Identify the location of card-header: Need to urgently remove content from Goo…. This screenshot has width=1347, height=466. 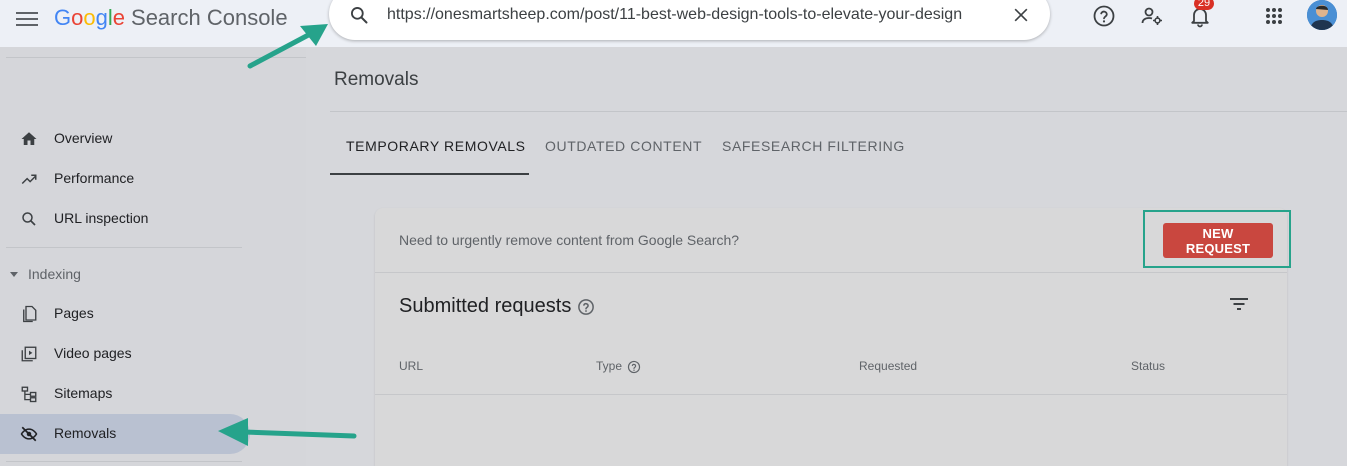
(833, 240).